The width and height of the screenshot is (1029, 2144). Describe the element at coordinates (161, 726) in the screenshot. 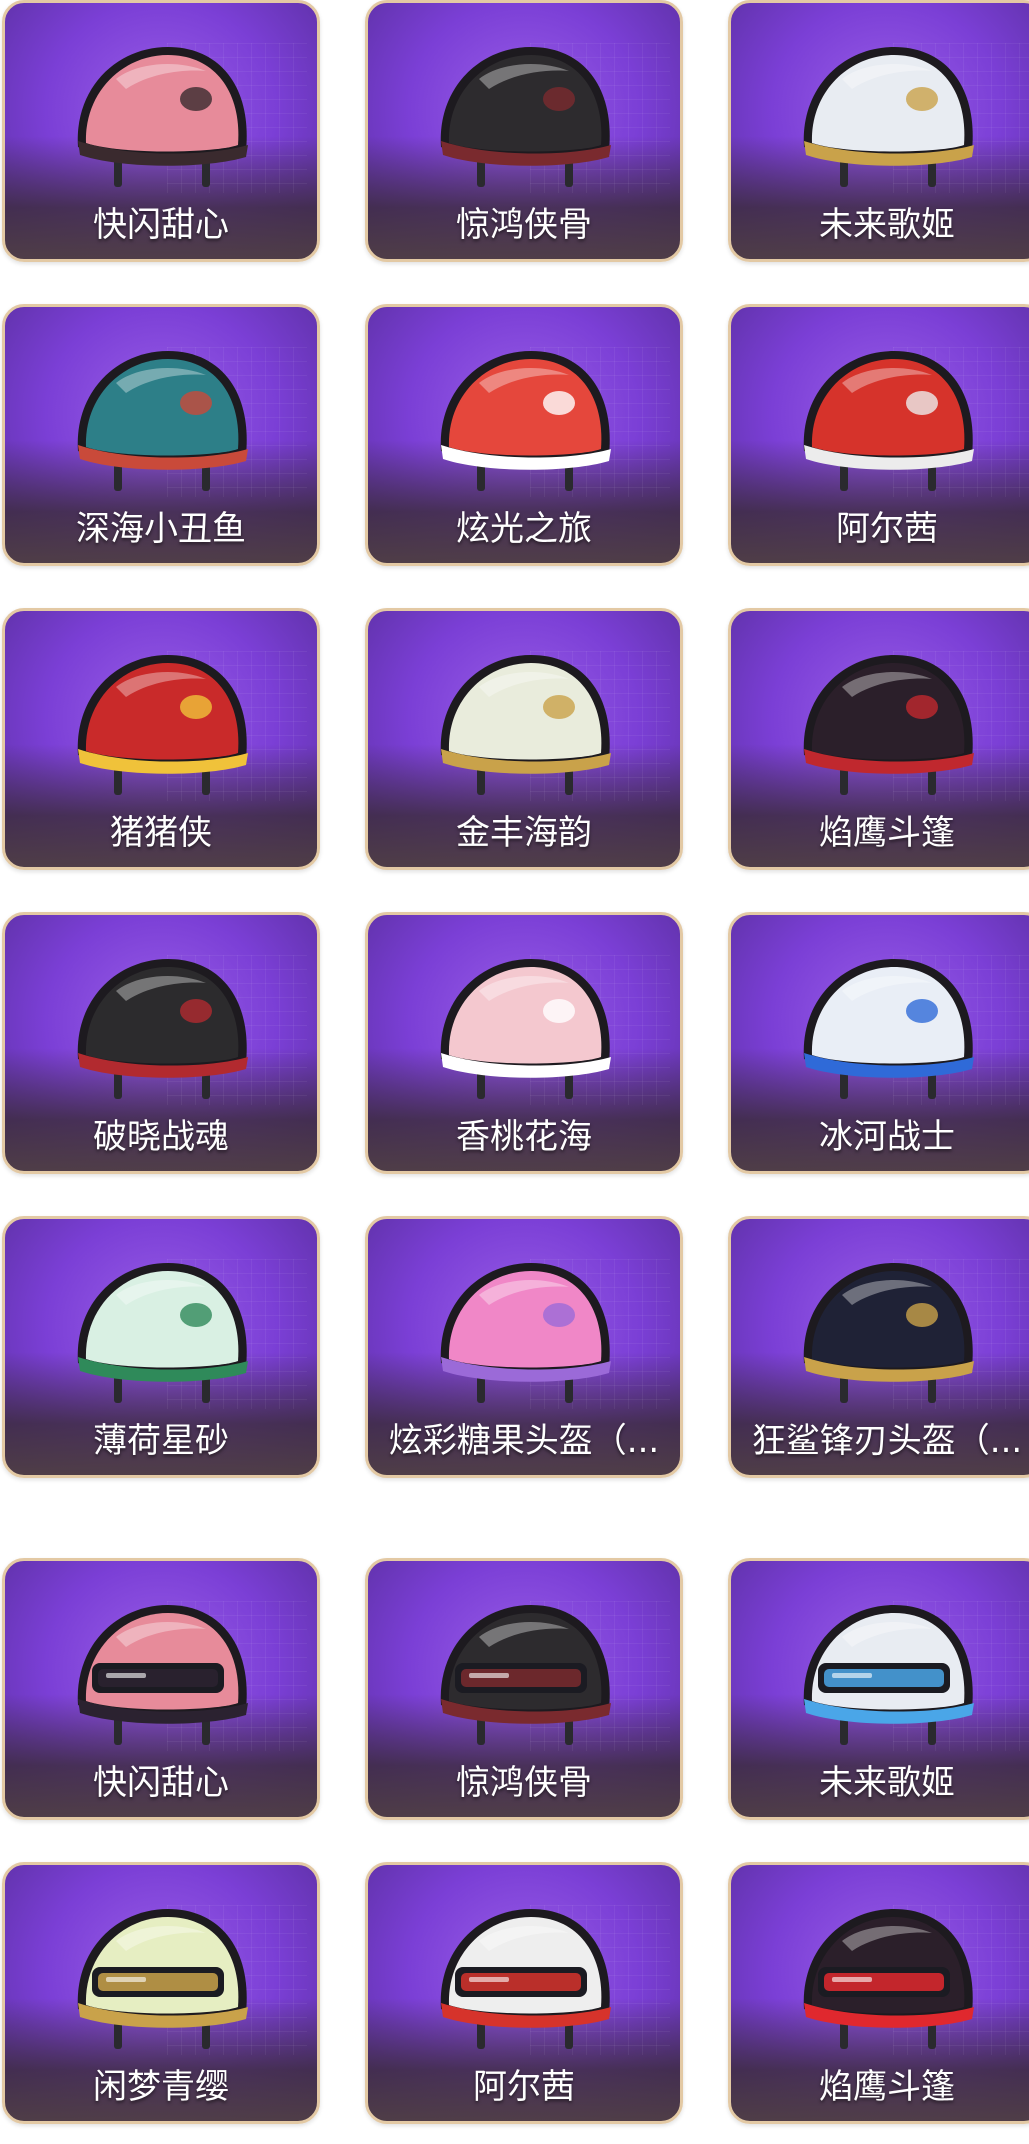

I see `pig-hero-helmet-icon` at that location.